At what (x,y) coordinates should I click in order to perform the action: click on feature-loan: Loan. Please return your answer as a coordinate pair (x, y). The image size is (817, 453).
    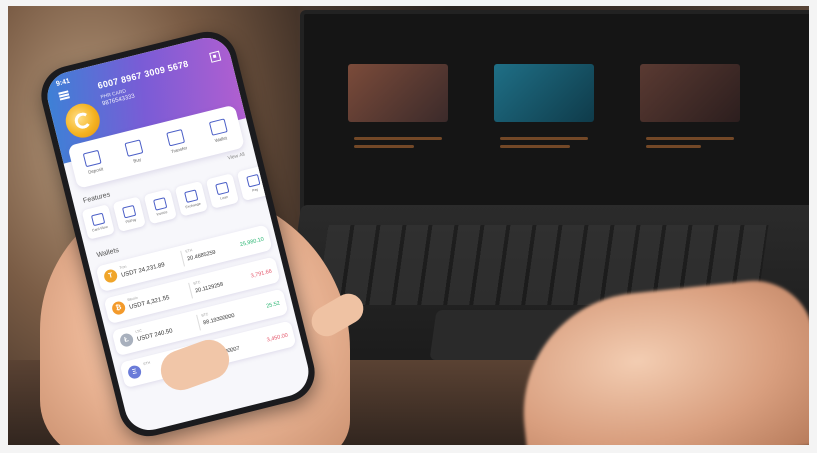
    Looking at the image, I should click on (222, 191).